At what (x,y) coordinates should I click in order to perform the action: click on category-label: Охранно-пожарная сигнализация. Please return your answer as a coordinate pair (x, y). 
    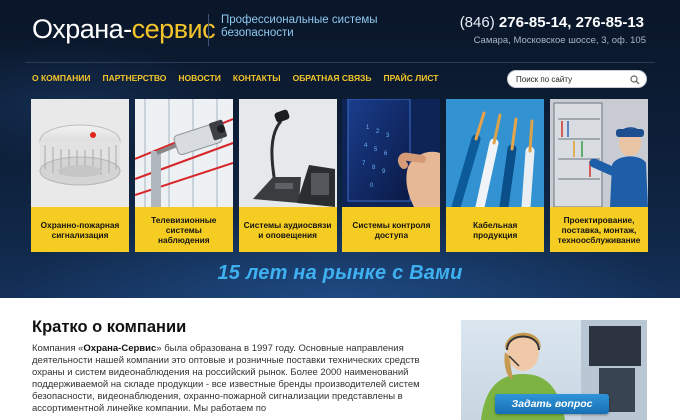
    Looking at the image, I should click on (80, 229).